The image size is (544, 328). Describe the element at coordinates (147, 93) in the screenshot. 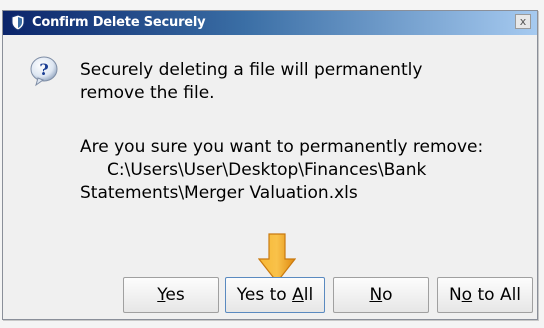

I see `message-line-2: remove the file.` at that location.